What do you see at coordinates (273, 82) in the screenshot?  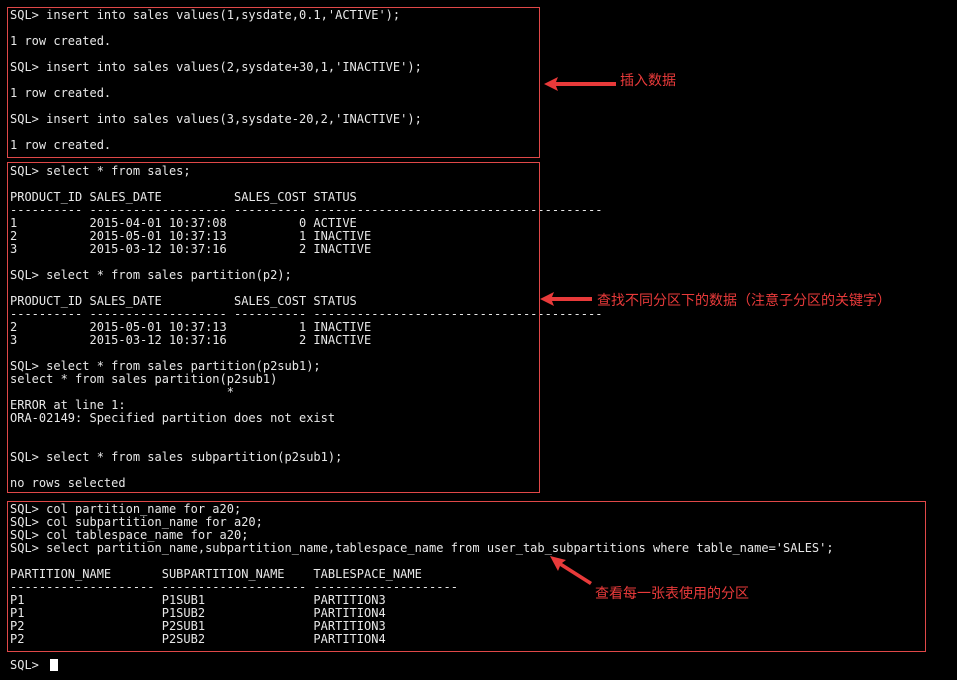 I see `insert-highlight-box` at bounding box center [273, 82].